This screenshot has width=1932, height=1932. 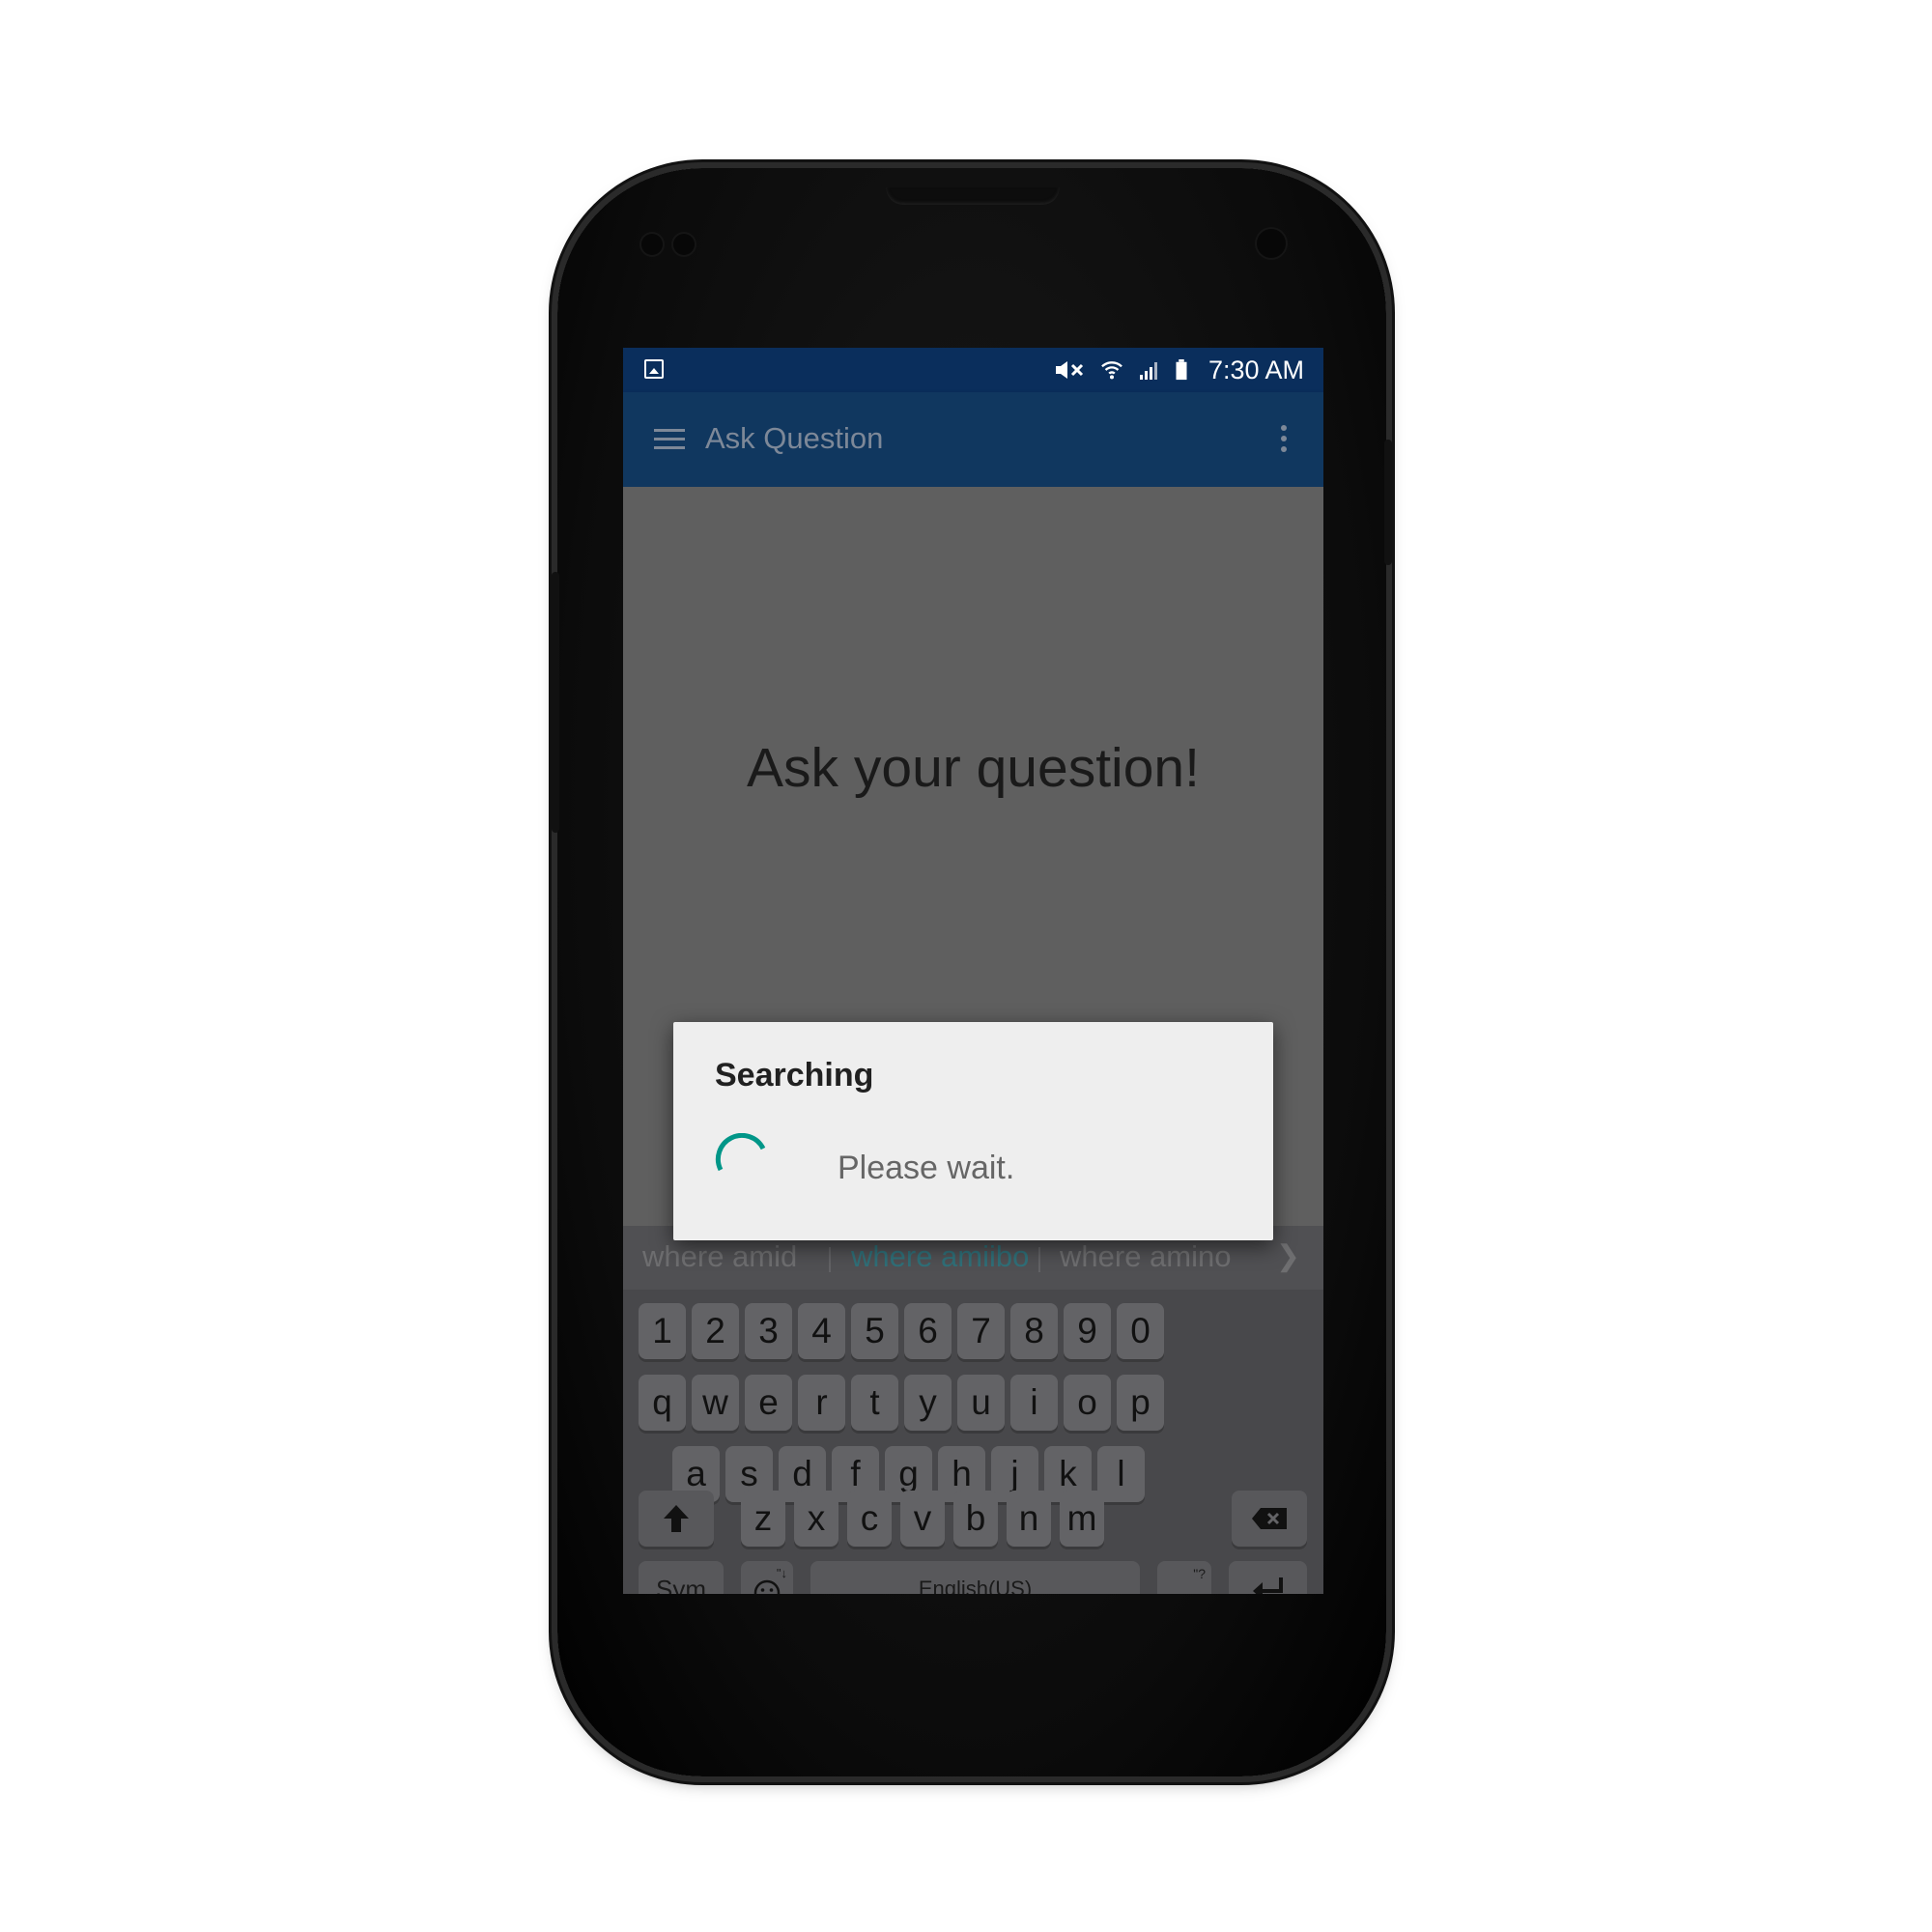 I want to click on overflow-menu-icon, so click(x=1285, y=440).